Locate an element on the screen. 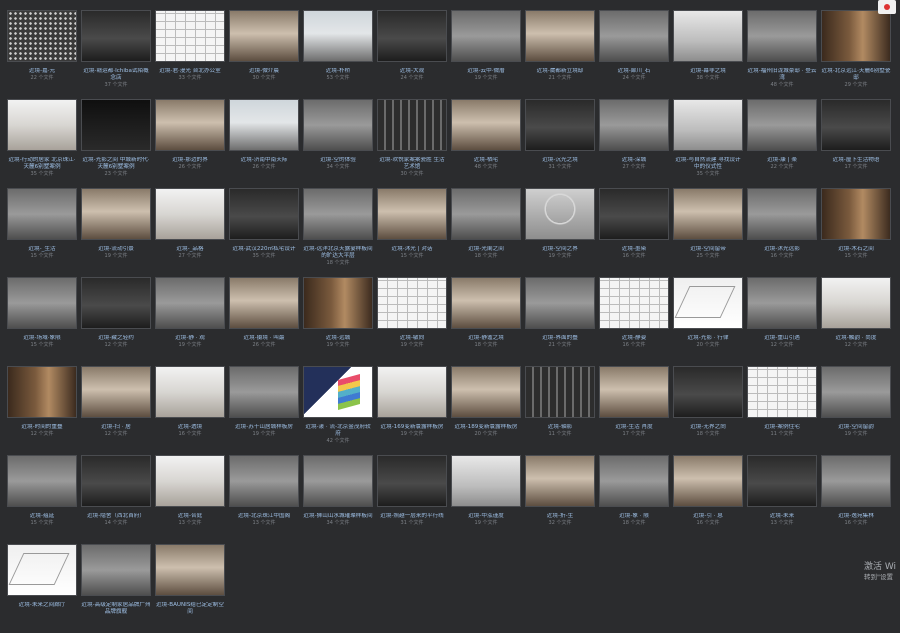 The image size is (900, 633). folder-item: 近境-折-生 32 个文件 is located at coordinates (560, 499).